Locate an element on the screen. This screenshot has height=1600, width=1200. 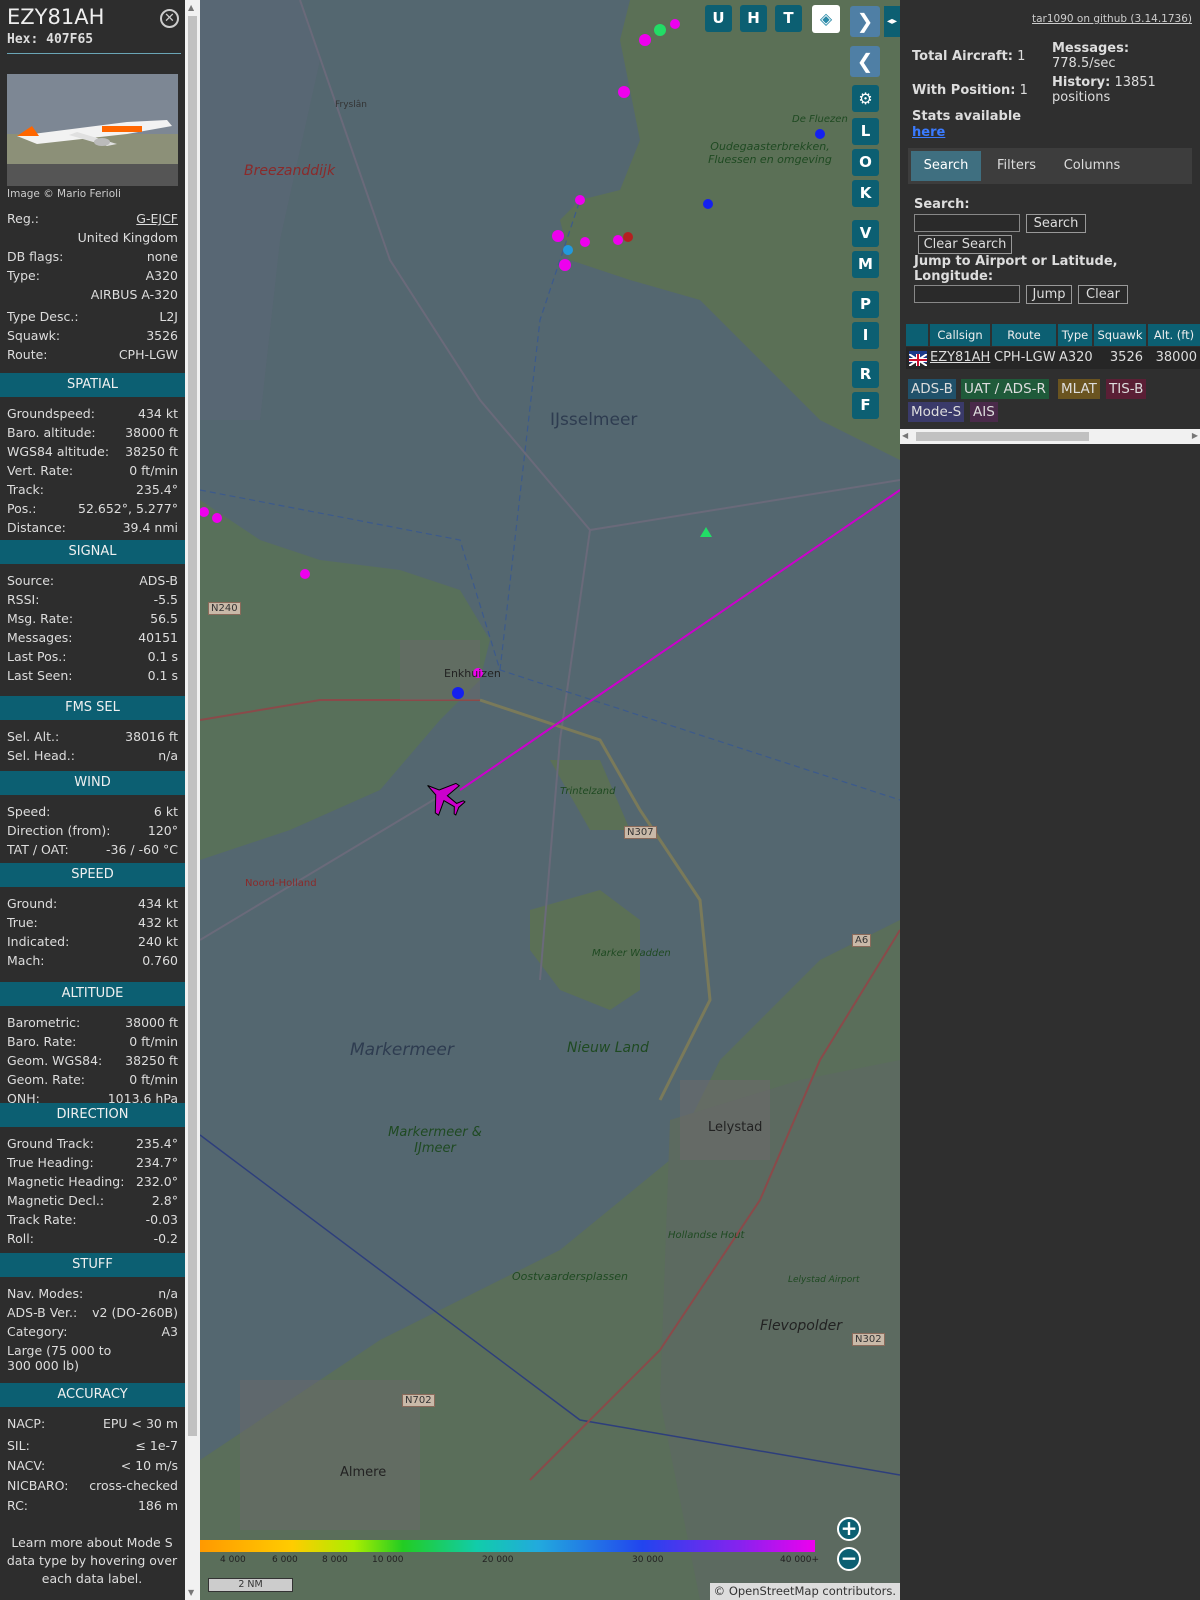
aircraft-photo is located at coordinates (92, 130).